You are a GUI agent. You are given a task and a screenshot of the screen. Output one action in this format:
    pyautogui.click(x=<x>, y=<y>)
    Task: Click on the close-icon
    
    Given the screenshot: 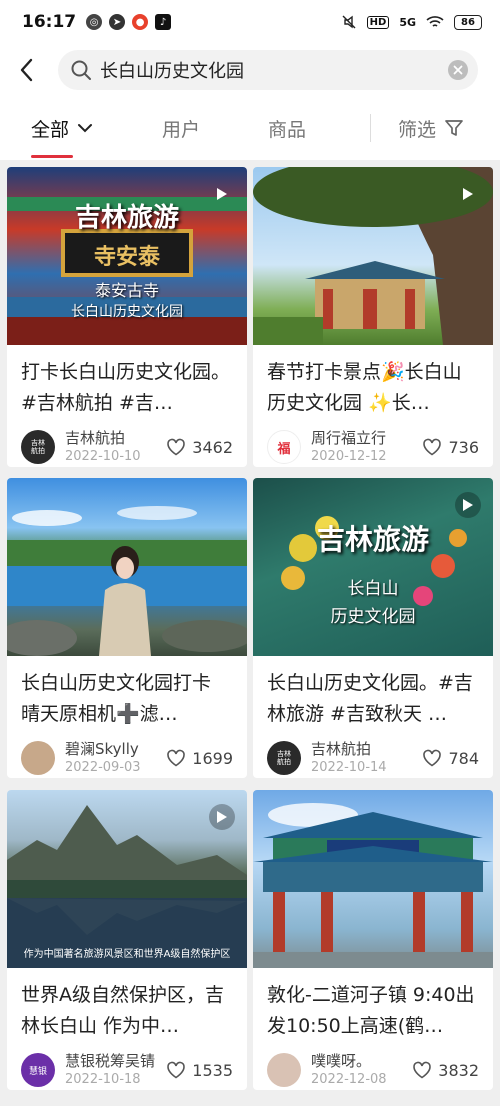 What is the action you would take?
    pyautogui.click(x=458, y=70)
    